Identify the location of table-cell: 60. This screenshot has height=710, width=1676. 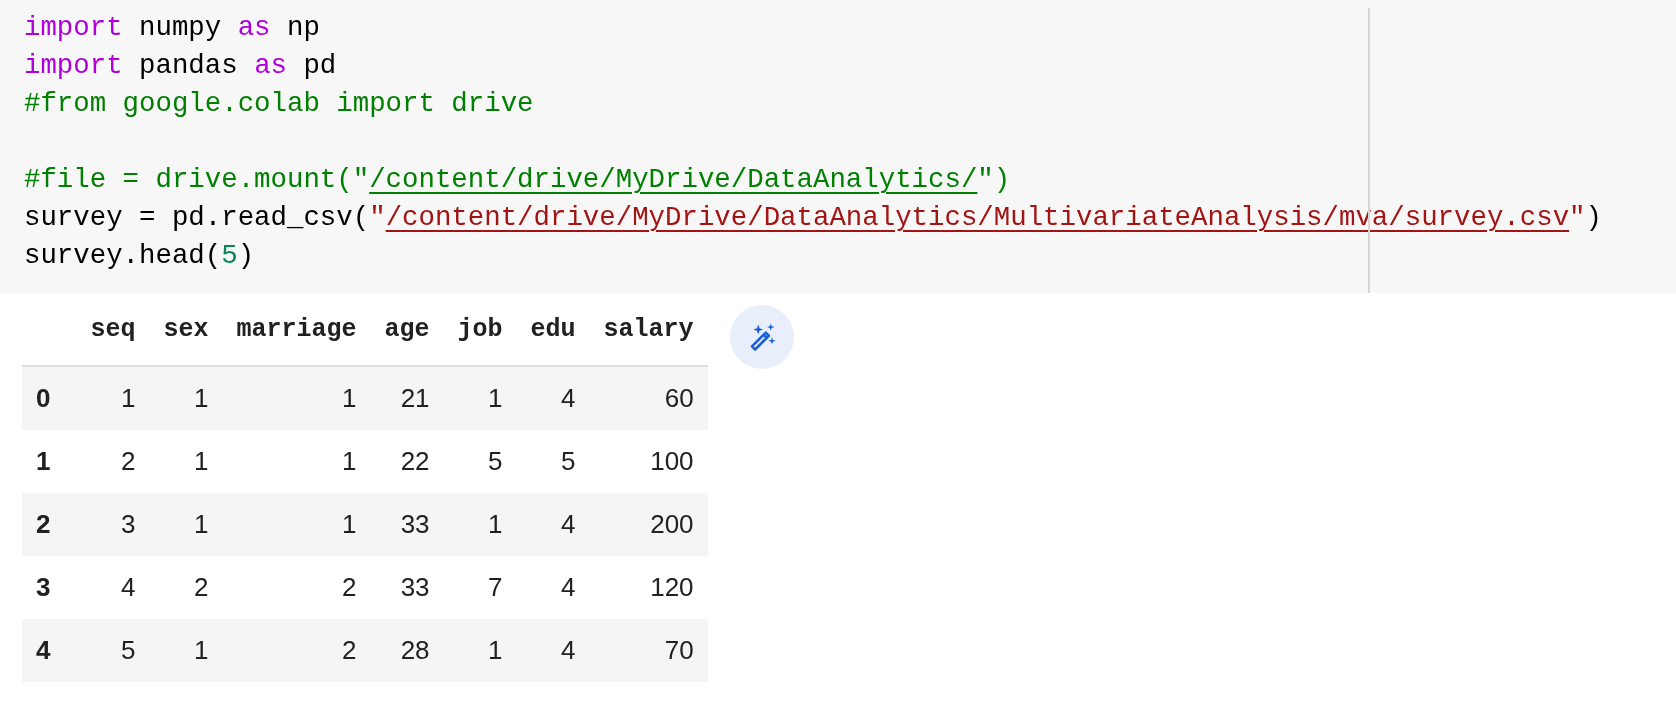
(648, 398).